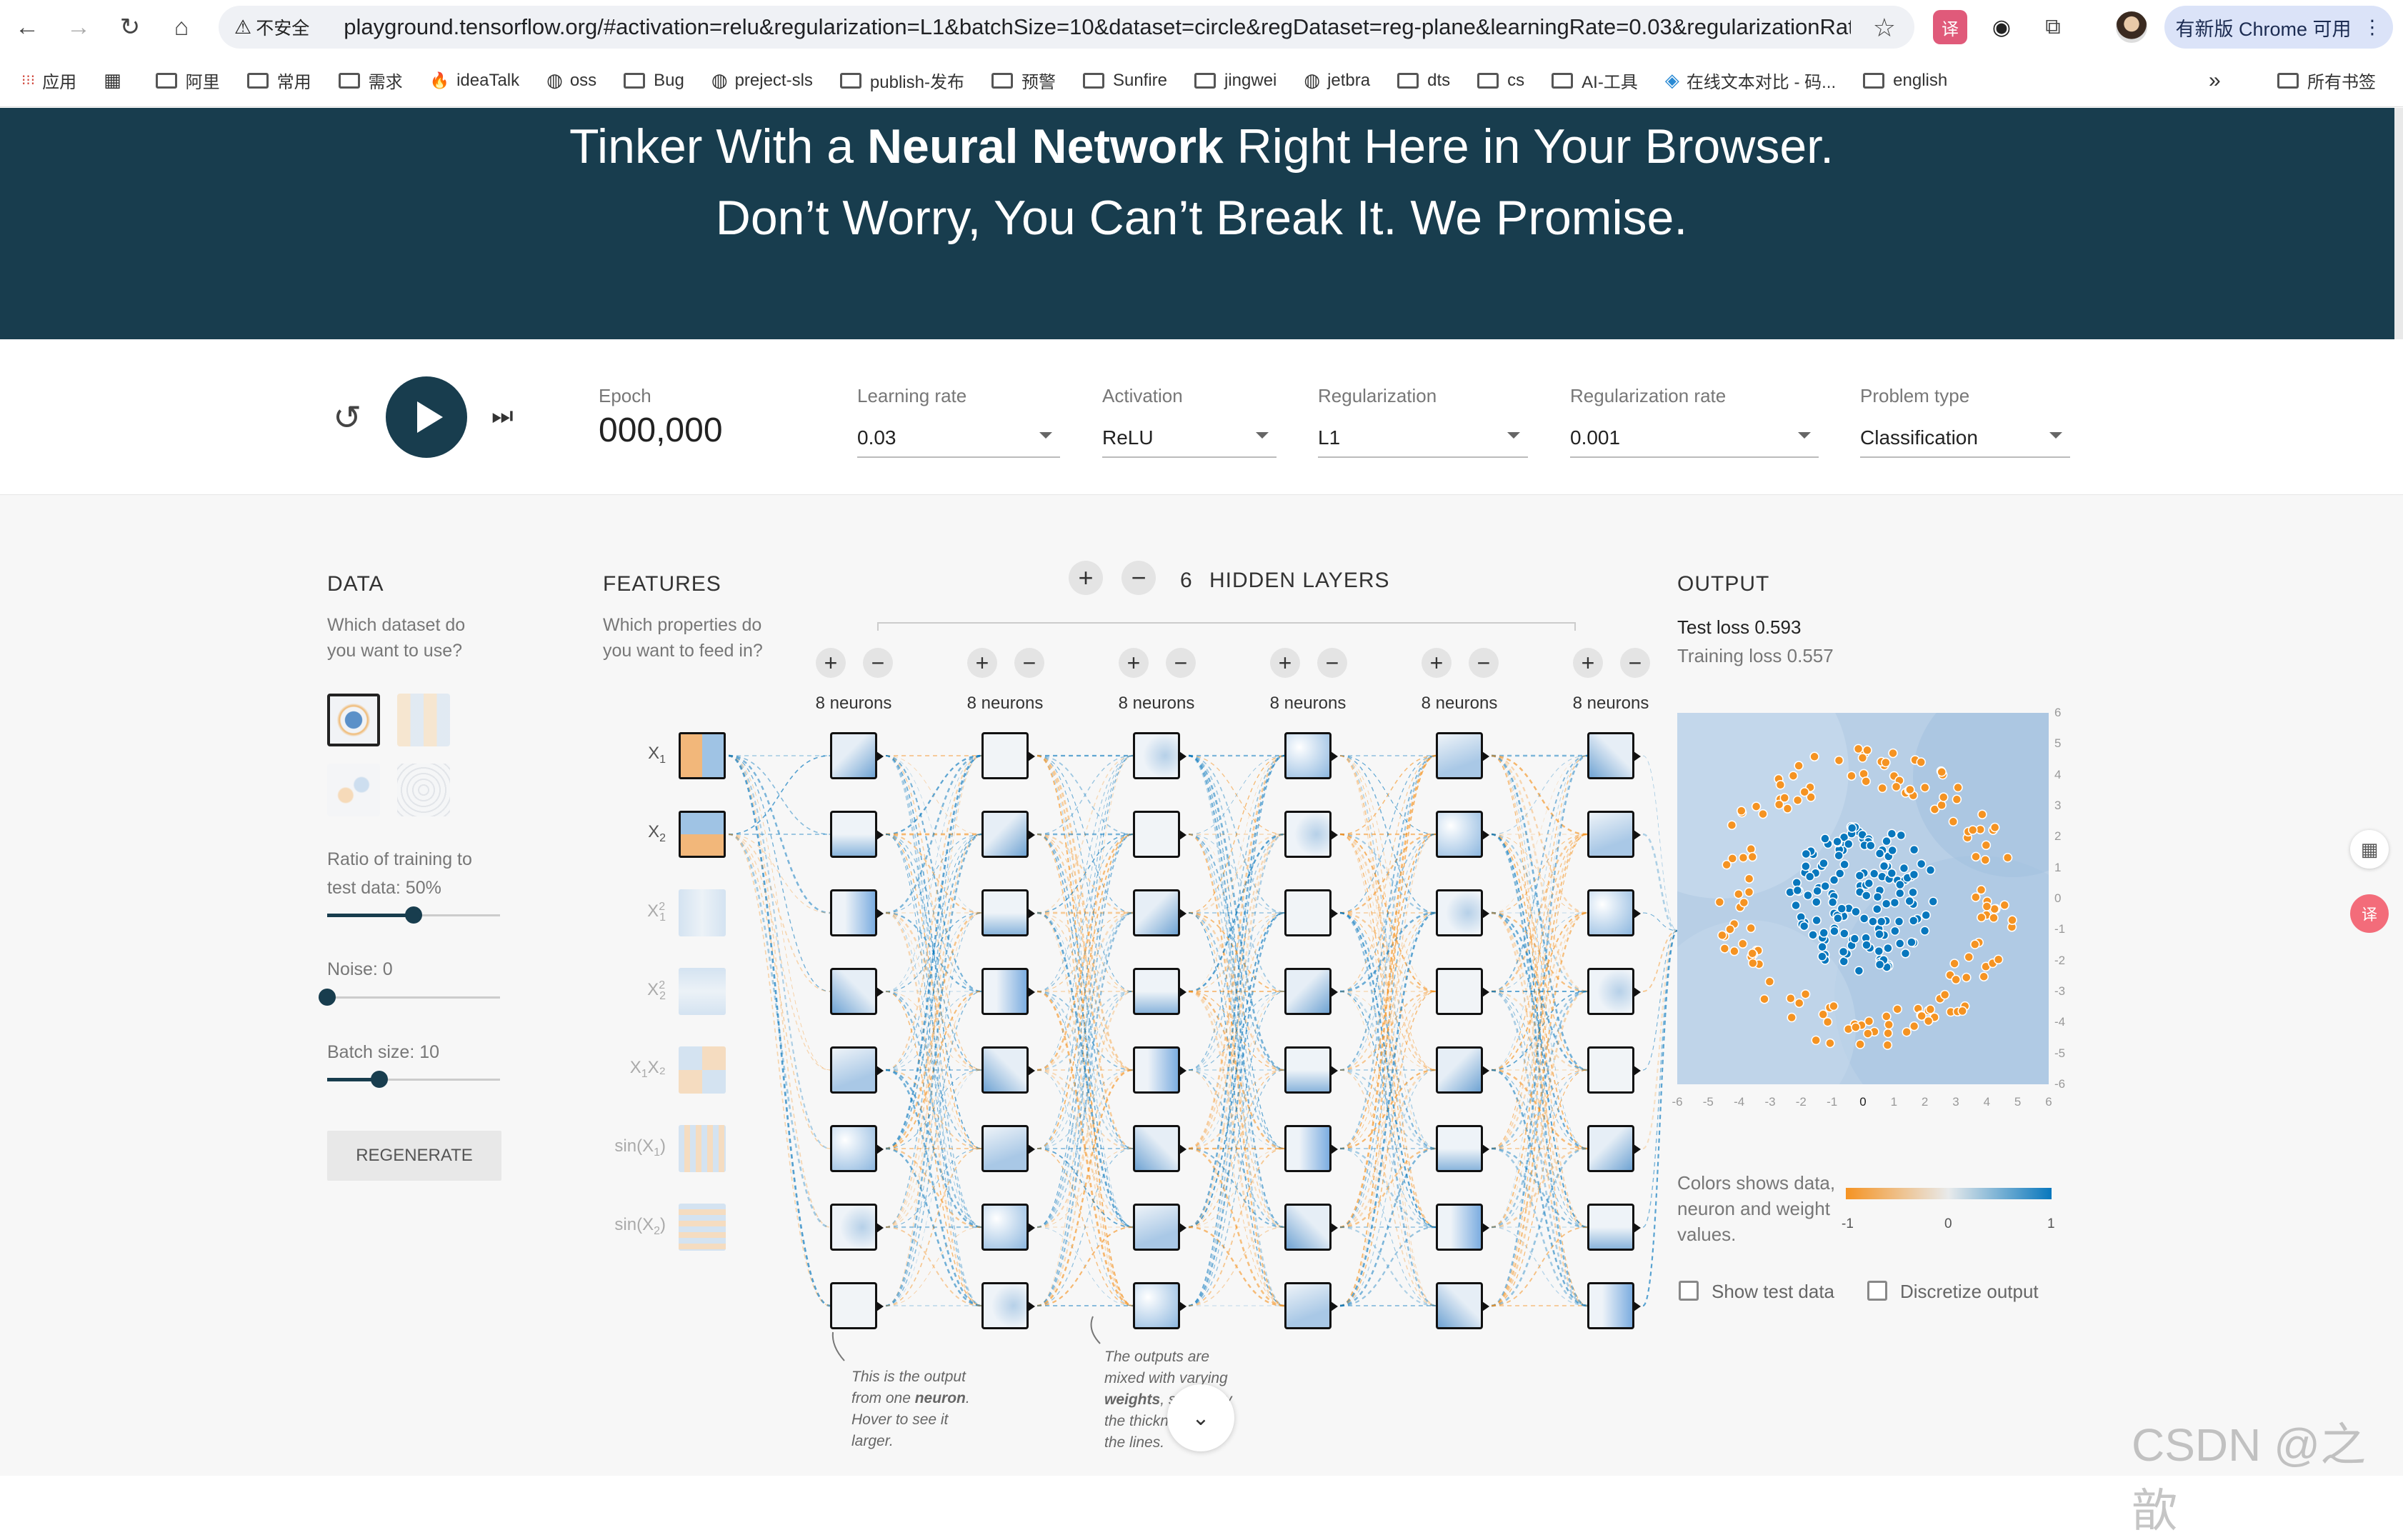  What do you see at coordinates (48, 80) in the screenshot?
I see `bookmark-item: ⁝⁝⁝ 应用` at bounding box center [48, 80].